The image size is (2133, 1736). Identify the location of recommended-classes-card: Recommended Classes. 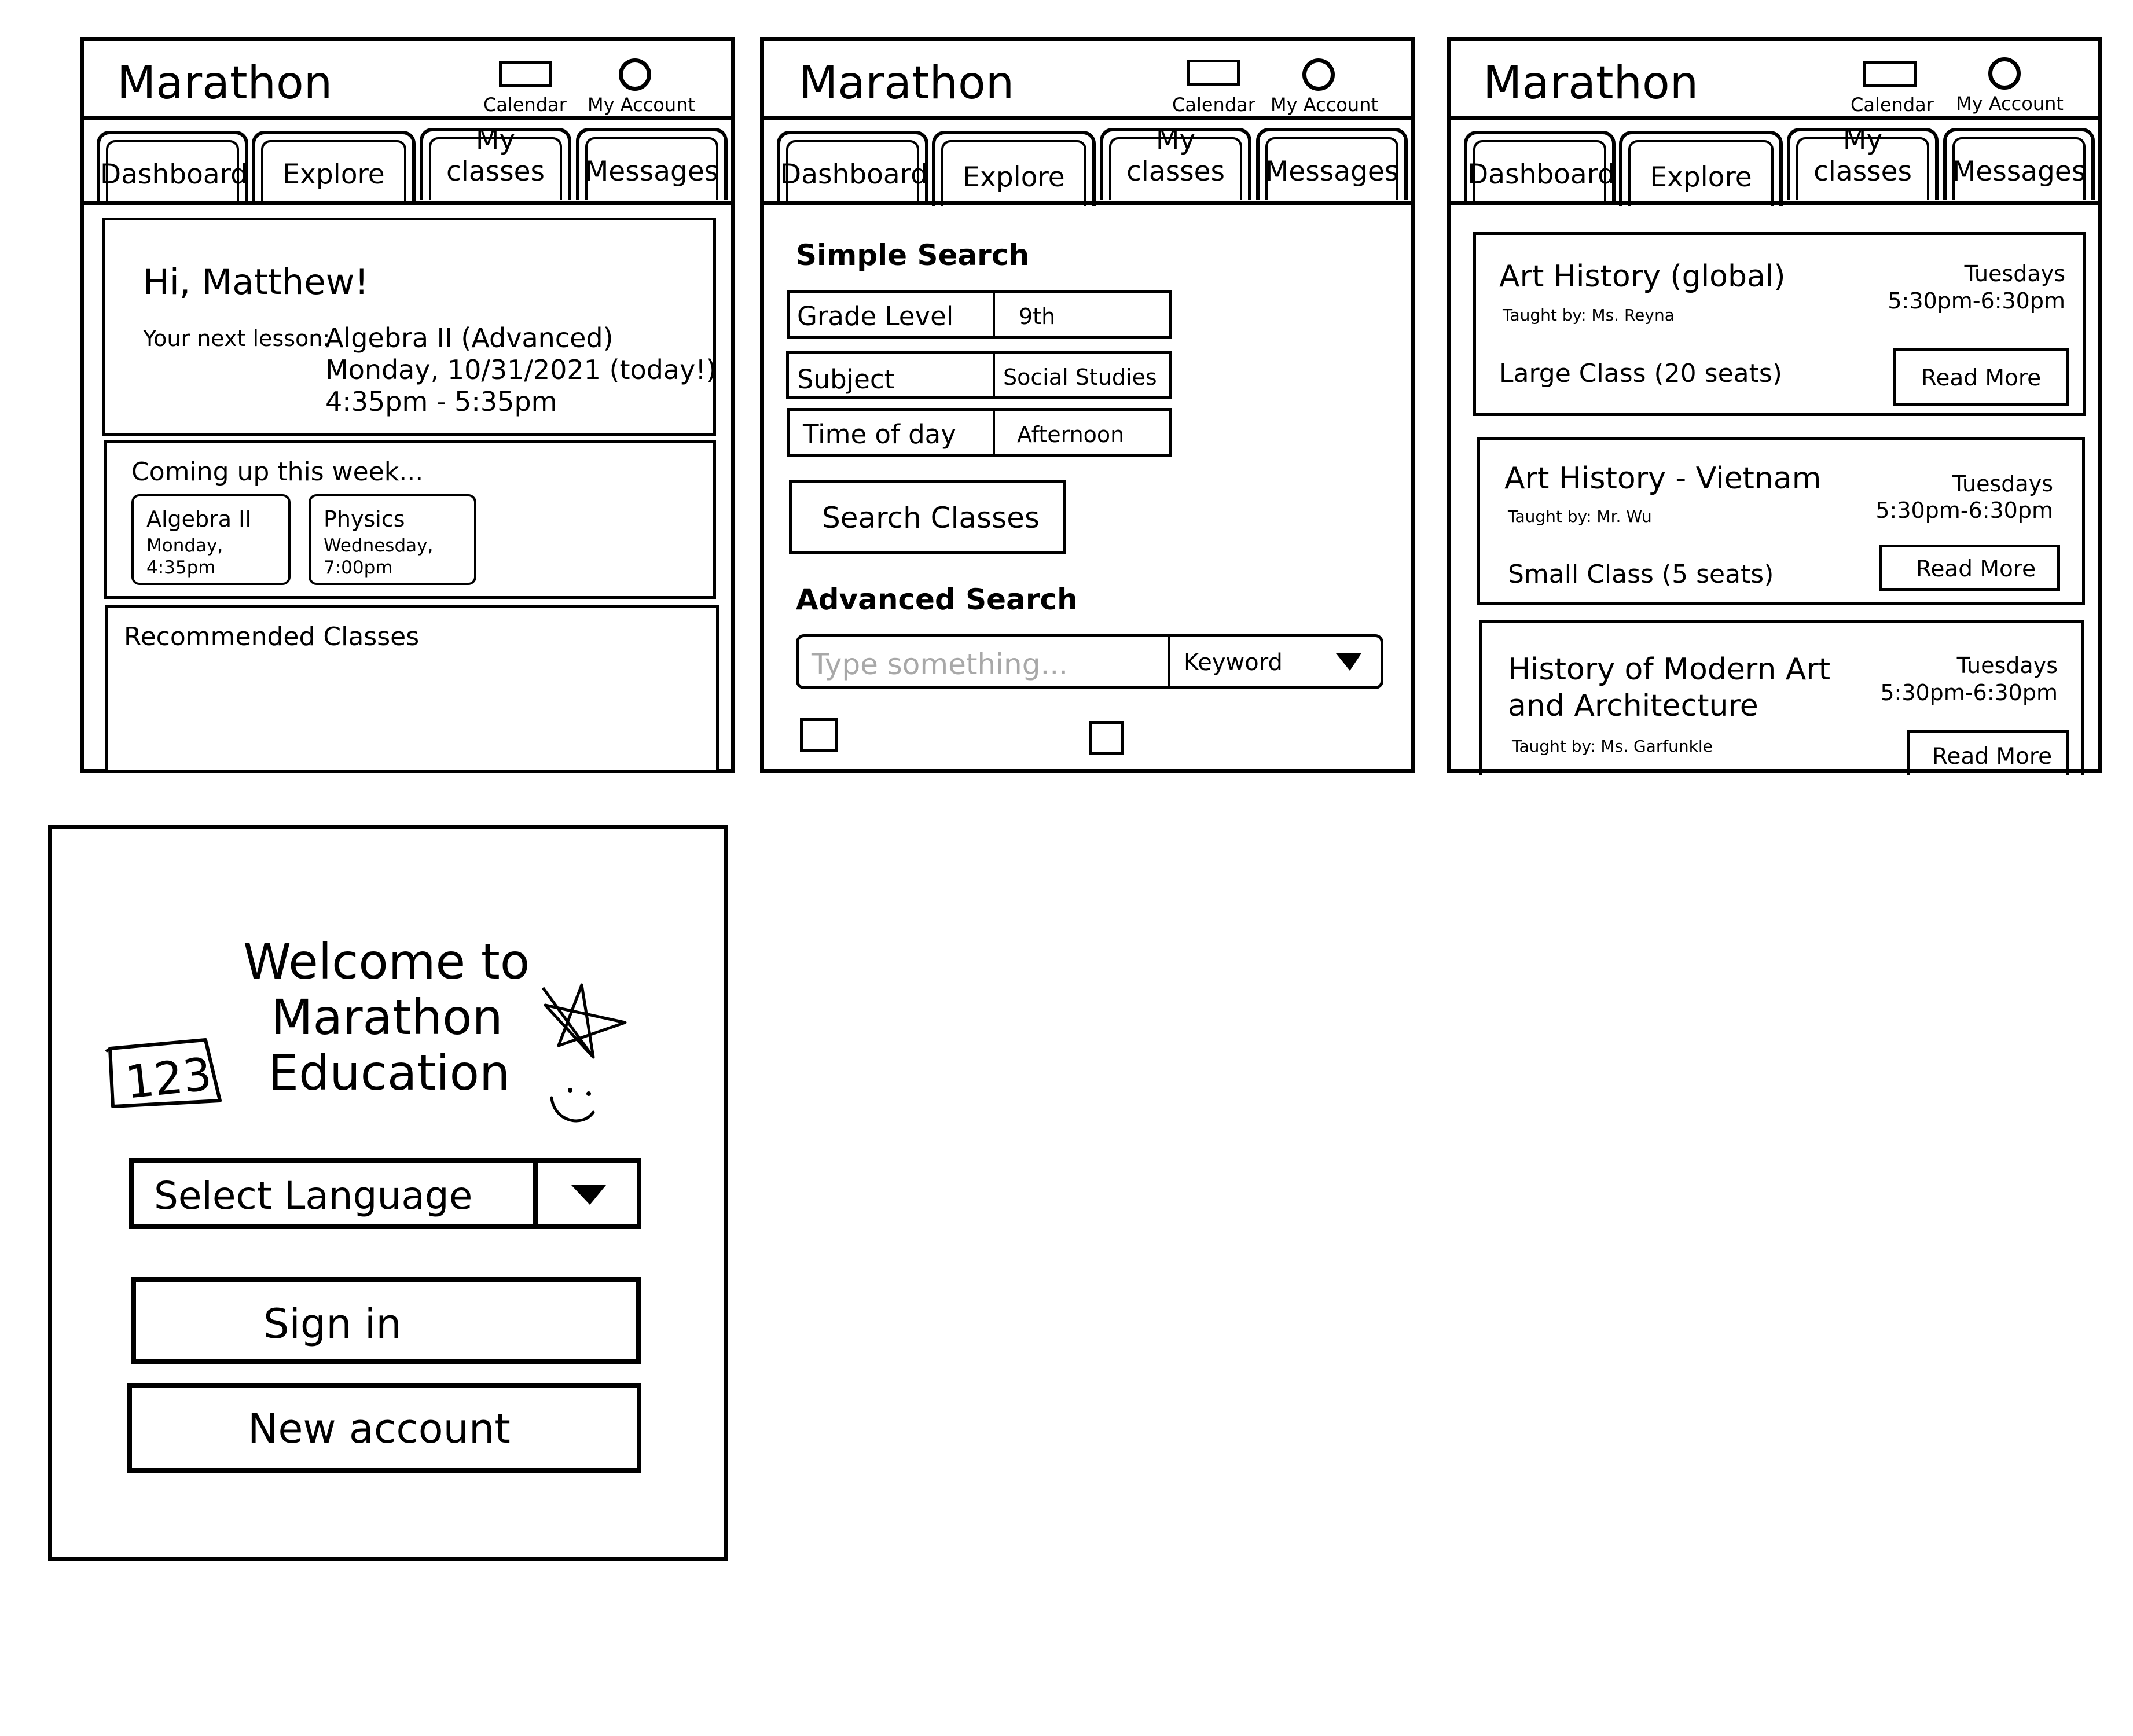
(412, 689).